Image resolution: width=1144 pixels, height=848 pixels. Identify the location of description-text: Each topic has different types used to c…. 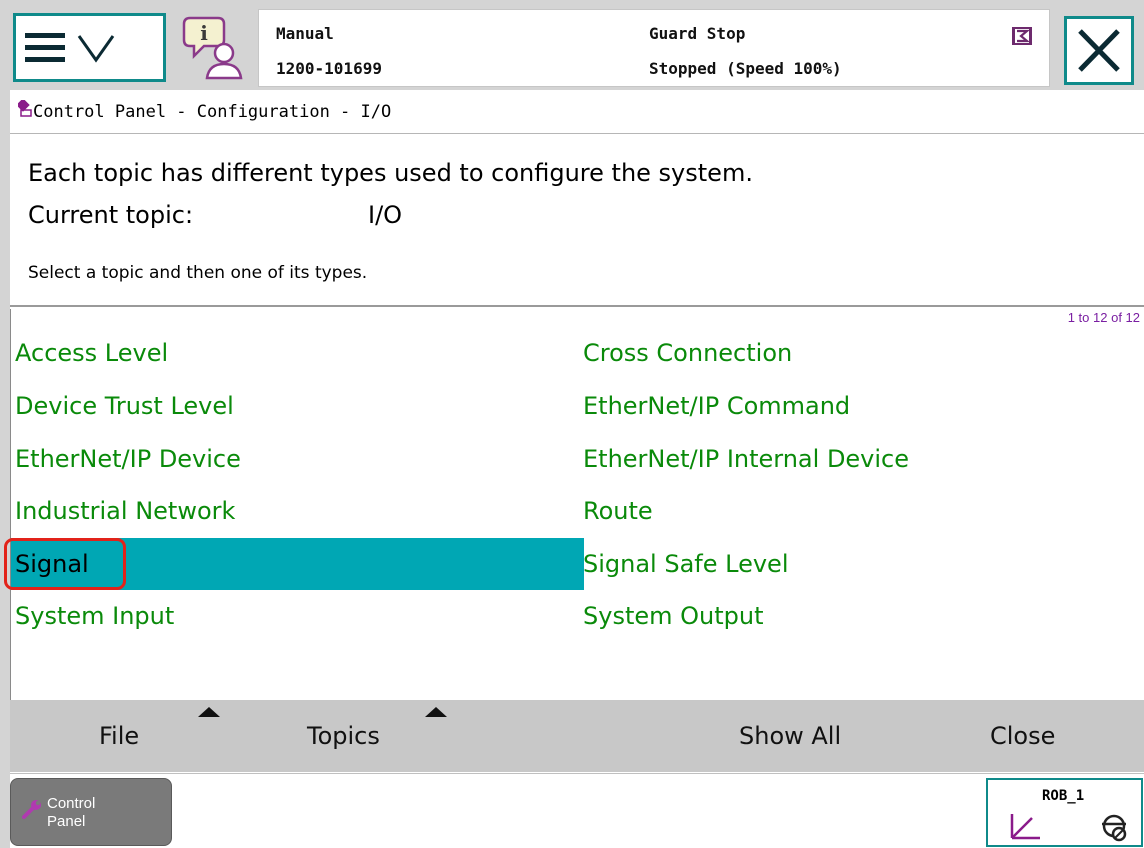
(390, 173).